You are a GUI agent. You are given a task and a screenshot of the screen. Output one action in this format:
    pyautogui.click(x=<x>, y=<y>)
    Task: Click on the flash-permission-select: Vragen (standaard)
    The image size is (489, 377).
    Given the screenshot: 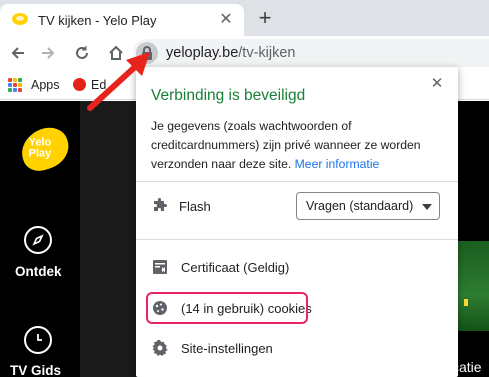 What is the action you would take?
    pyautogui.click(x=368, y=206)
    